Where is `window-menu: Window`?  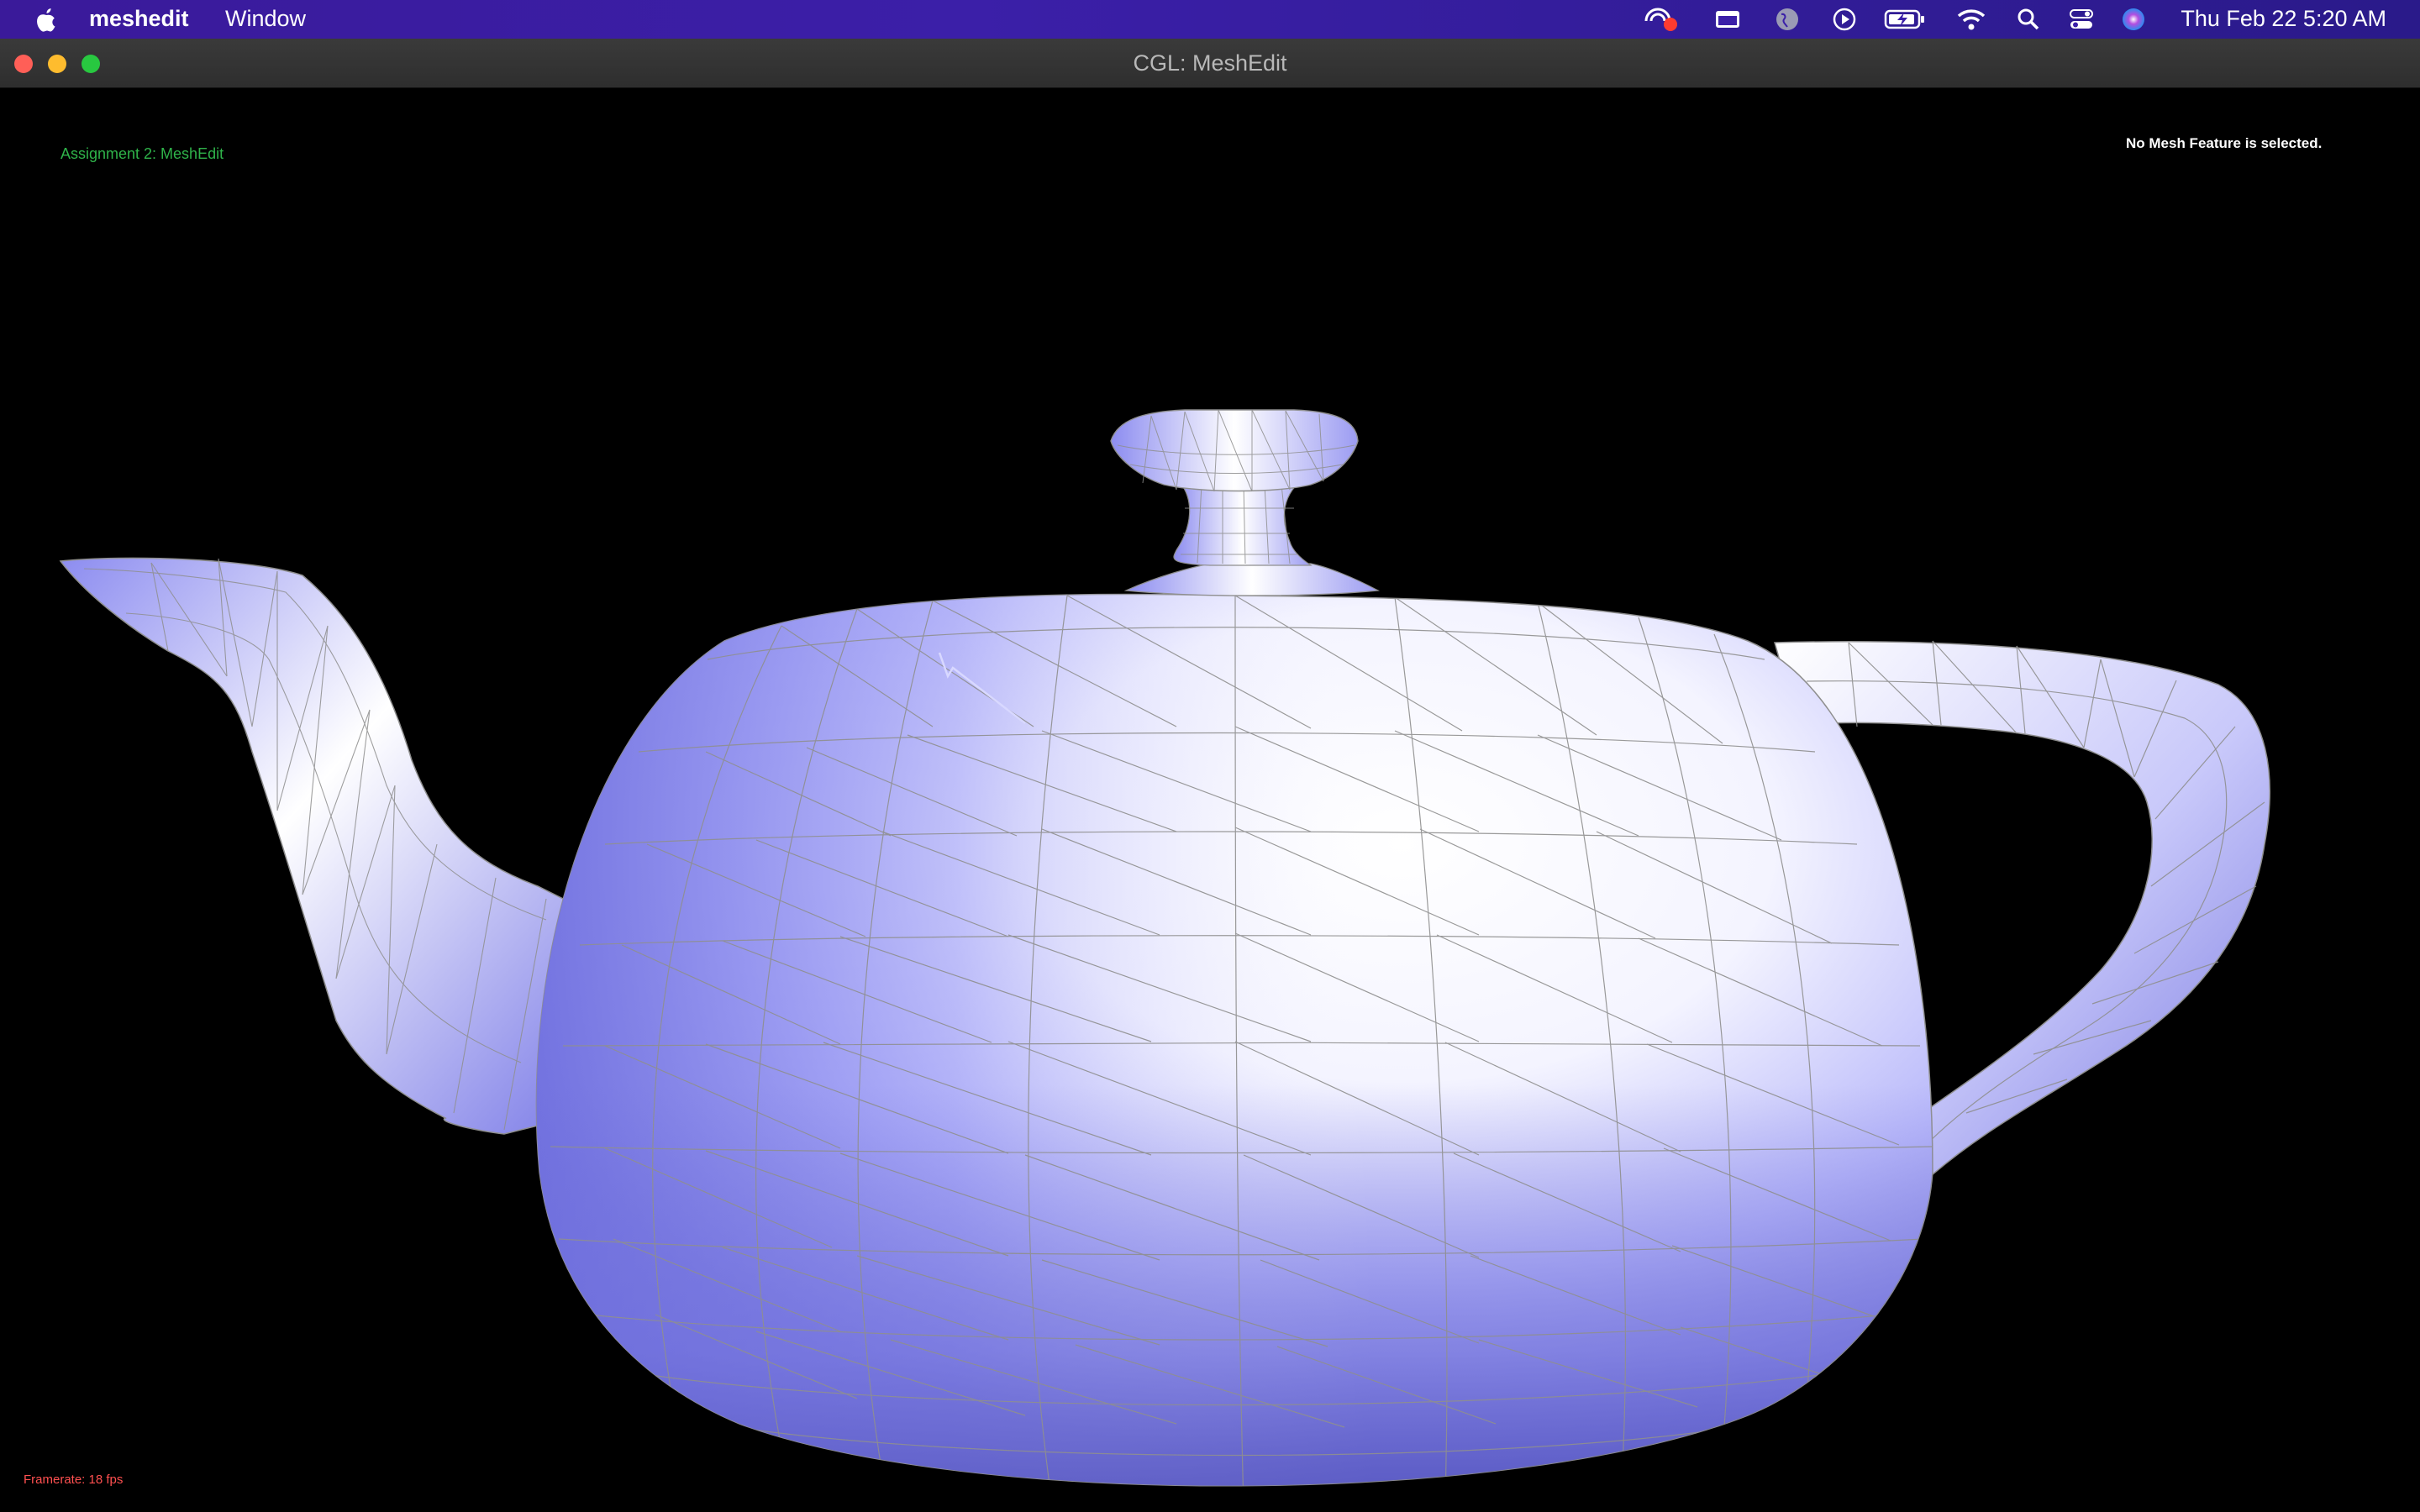 window-menu: Window is located at coordinates (265, 19).